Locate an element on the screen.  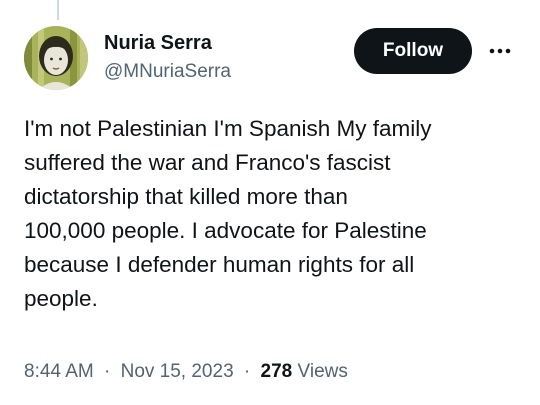
more-options-button is located at coordinates (500, 51).